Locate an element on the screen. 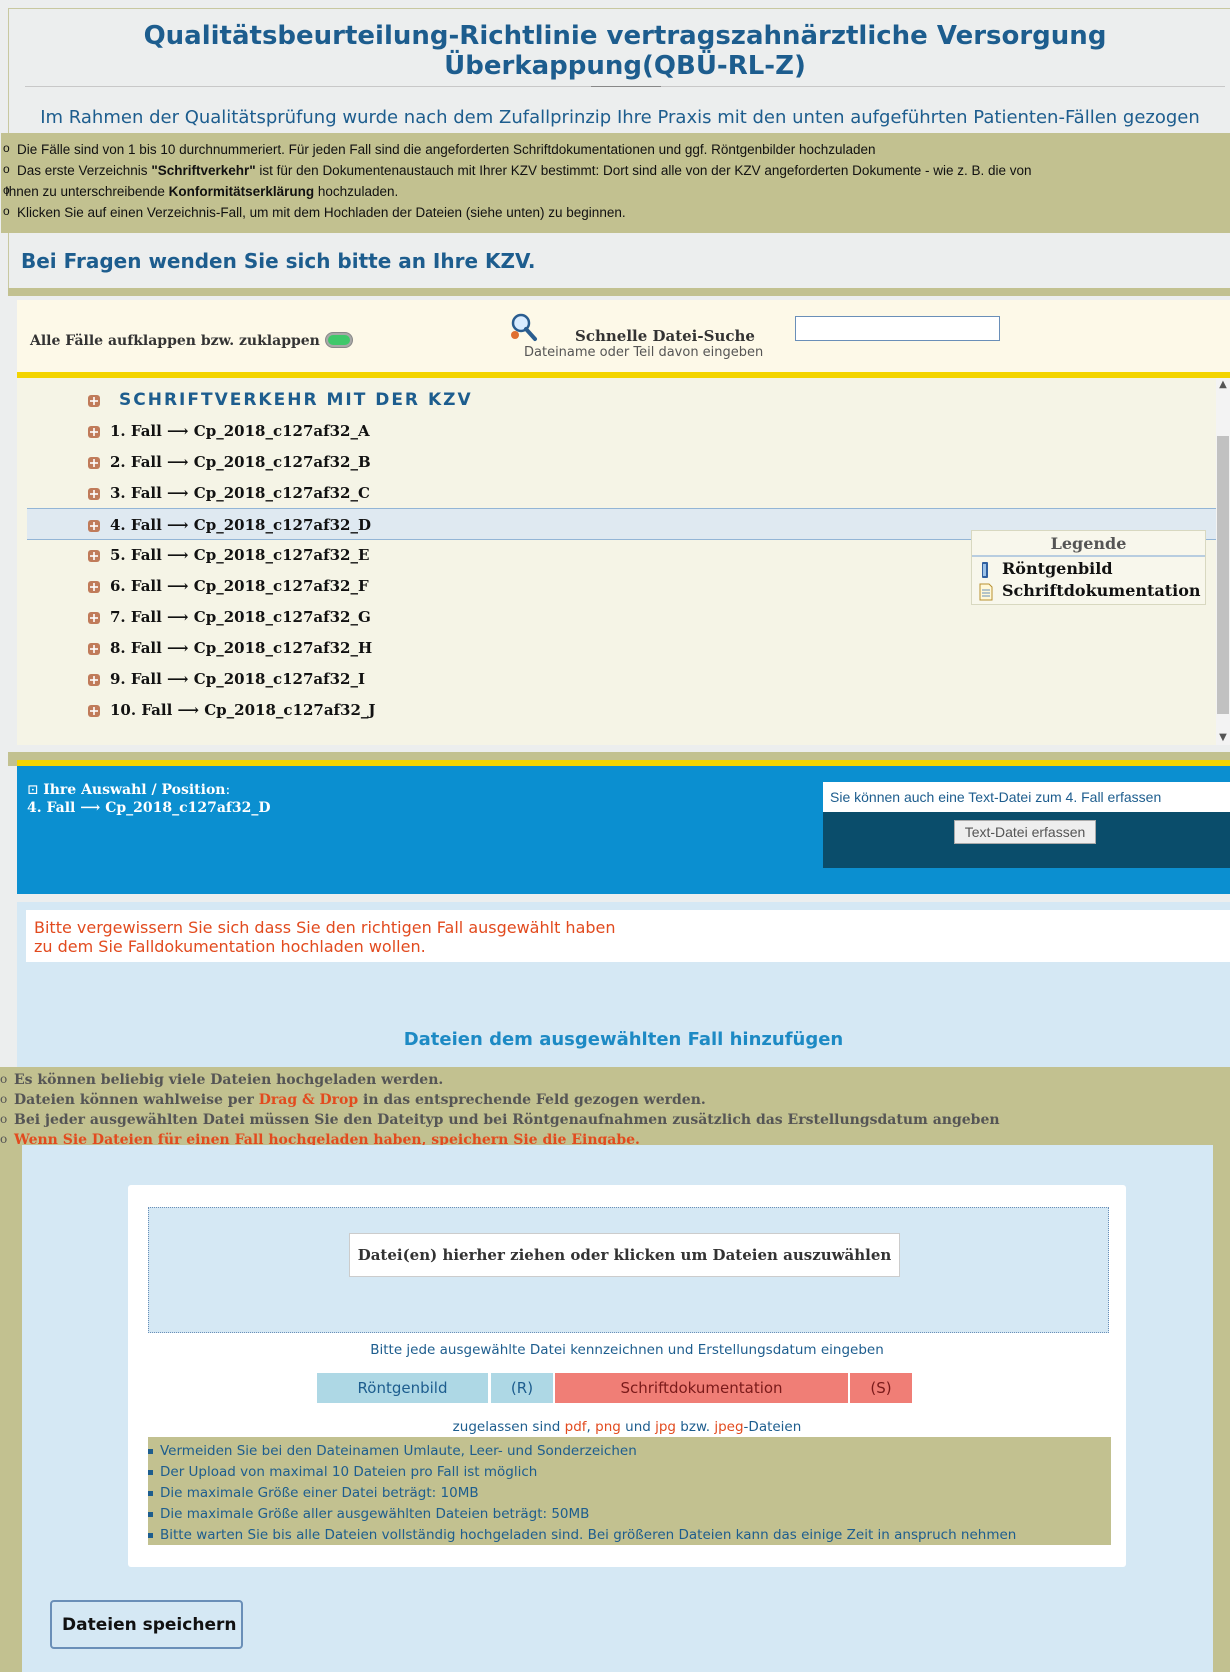 The width and height of the screenshot is (1230, 1672). document-icon is located at coordinates (986, 592).